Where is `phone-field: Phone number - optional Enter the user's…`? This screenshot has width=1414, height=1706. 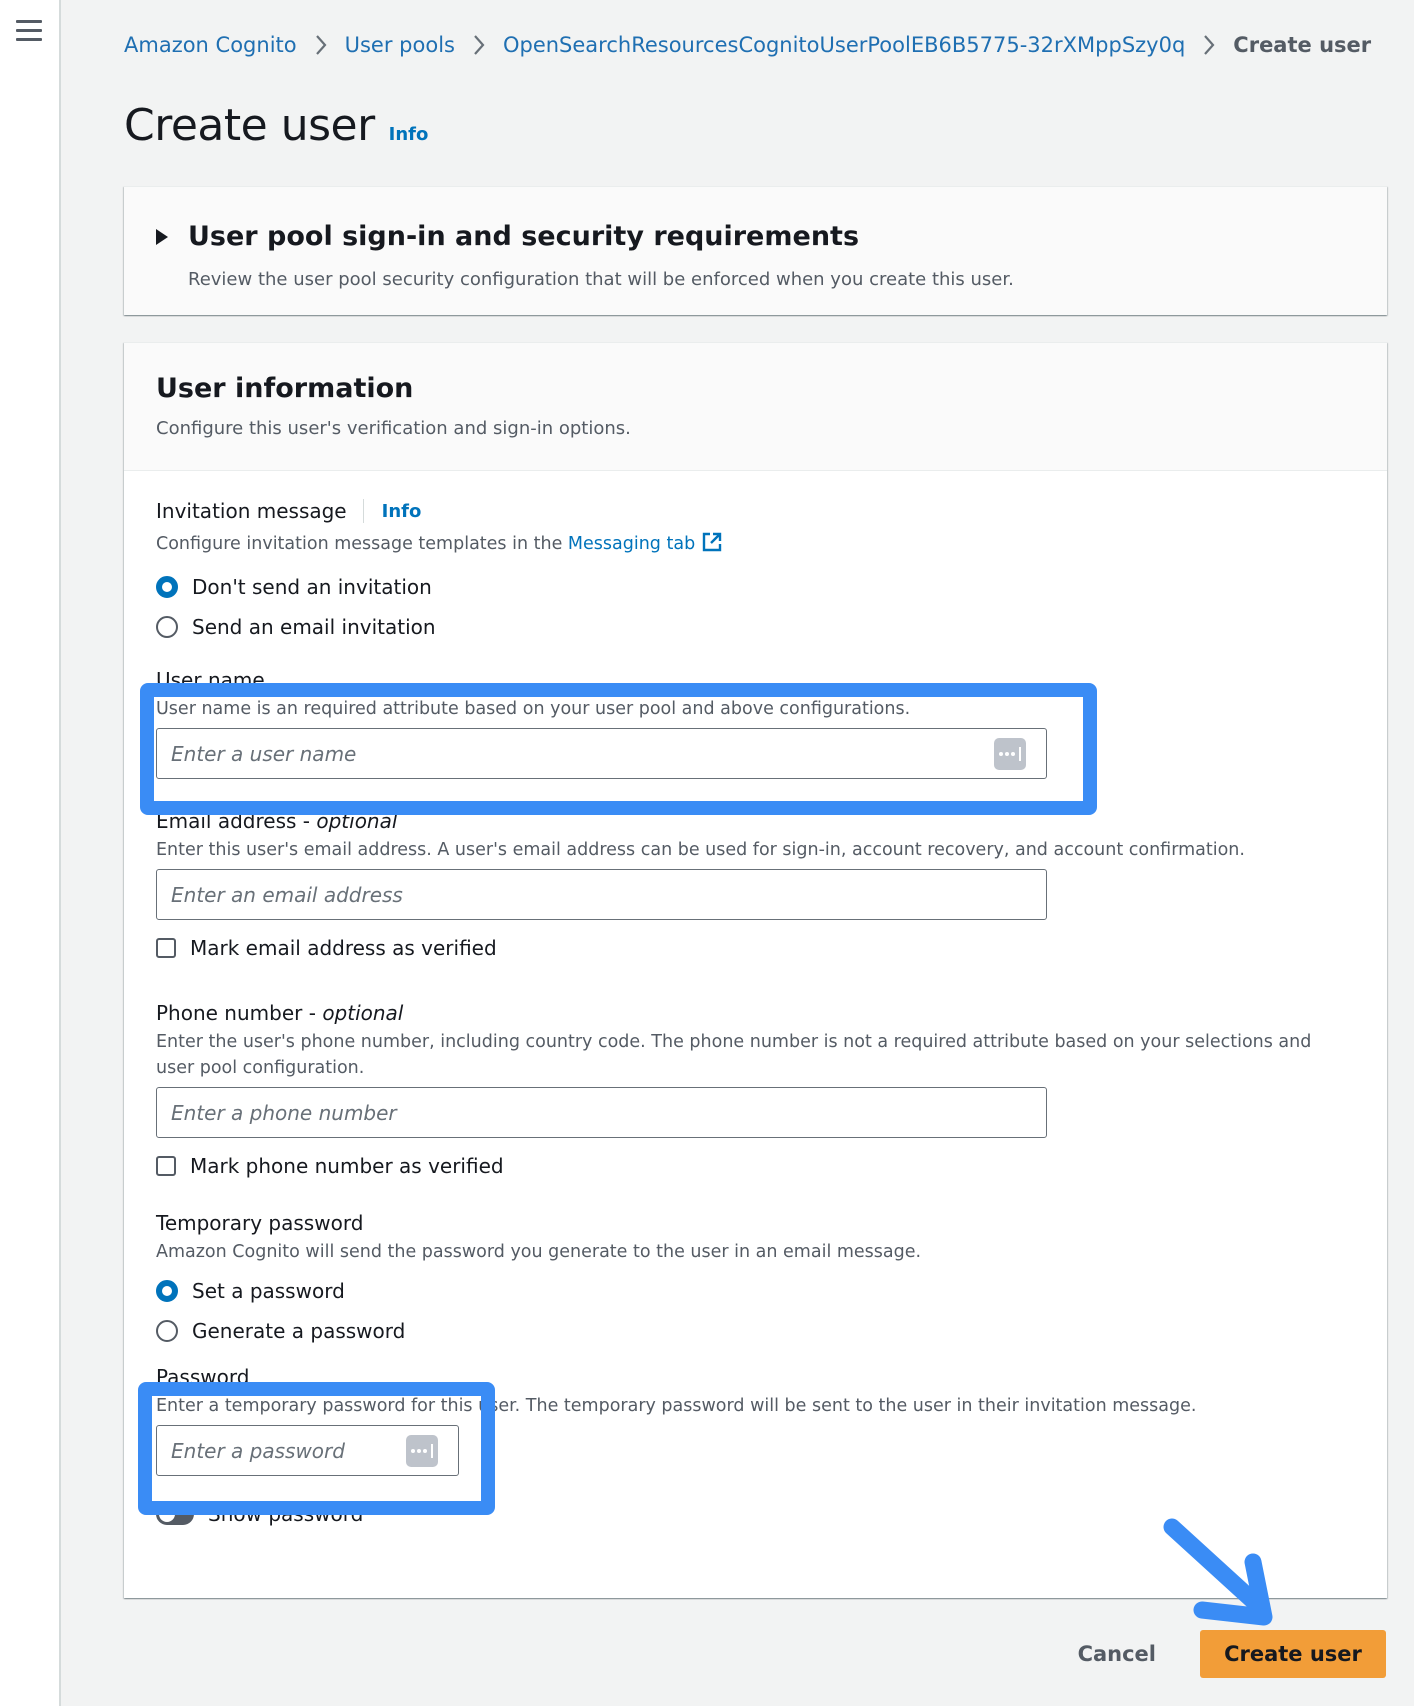 phone-field: Phone number - optional Enter the user's… is located at coordinates (751, 1093).